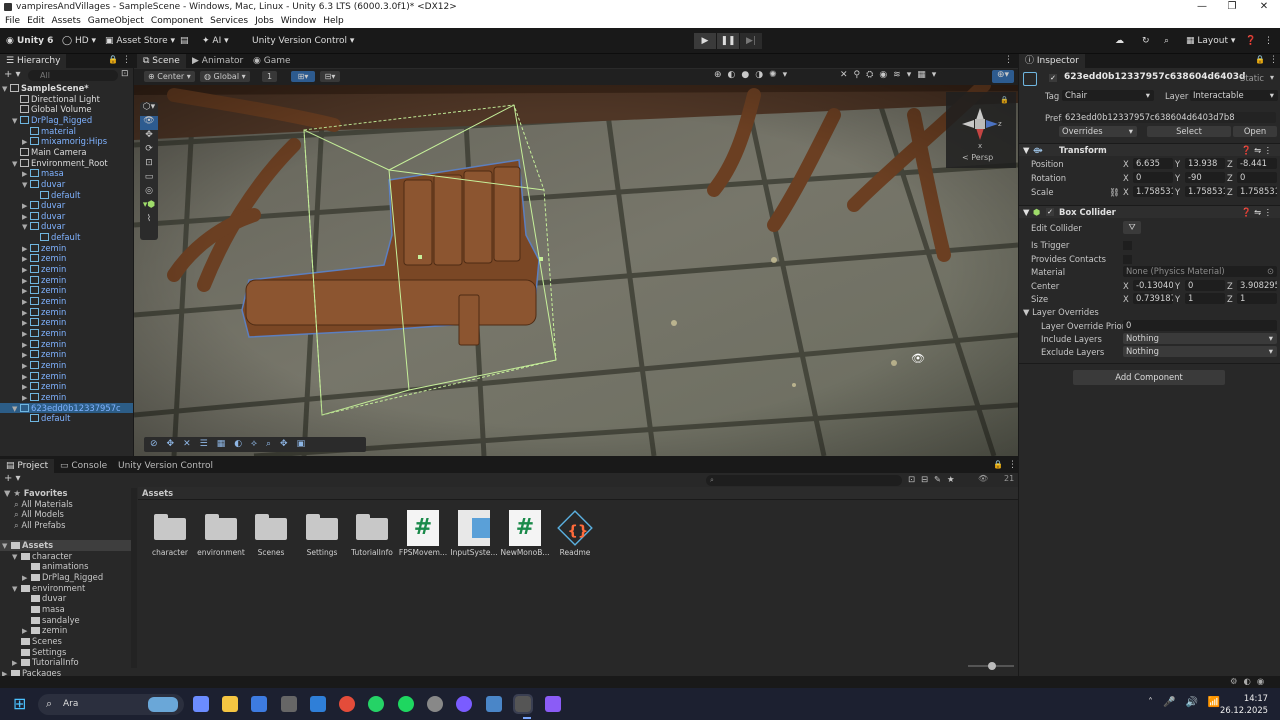 The height and width of the screenshot is (720, 1280). I want to click on favorites-item: ⌕ All Prefabs, so click(66, 525).